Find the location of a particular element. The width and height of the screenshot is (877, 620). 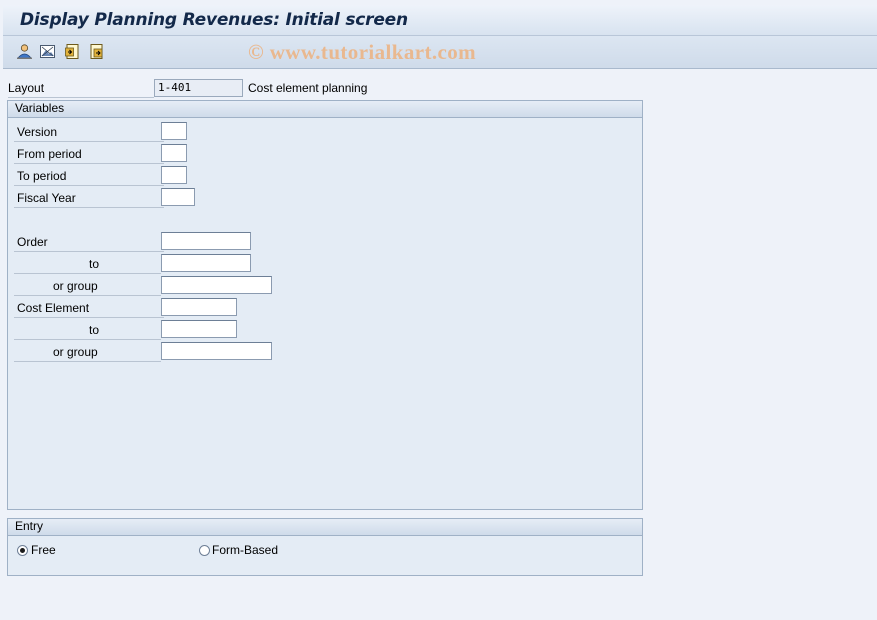

to-period-label: To period is located at coordinates (89, 176).